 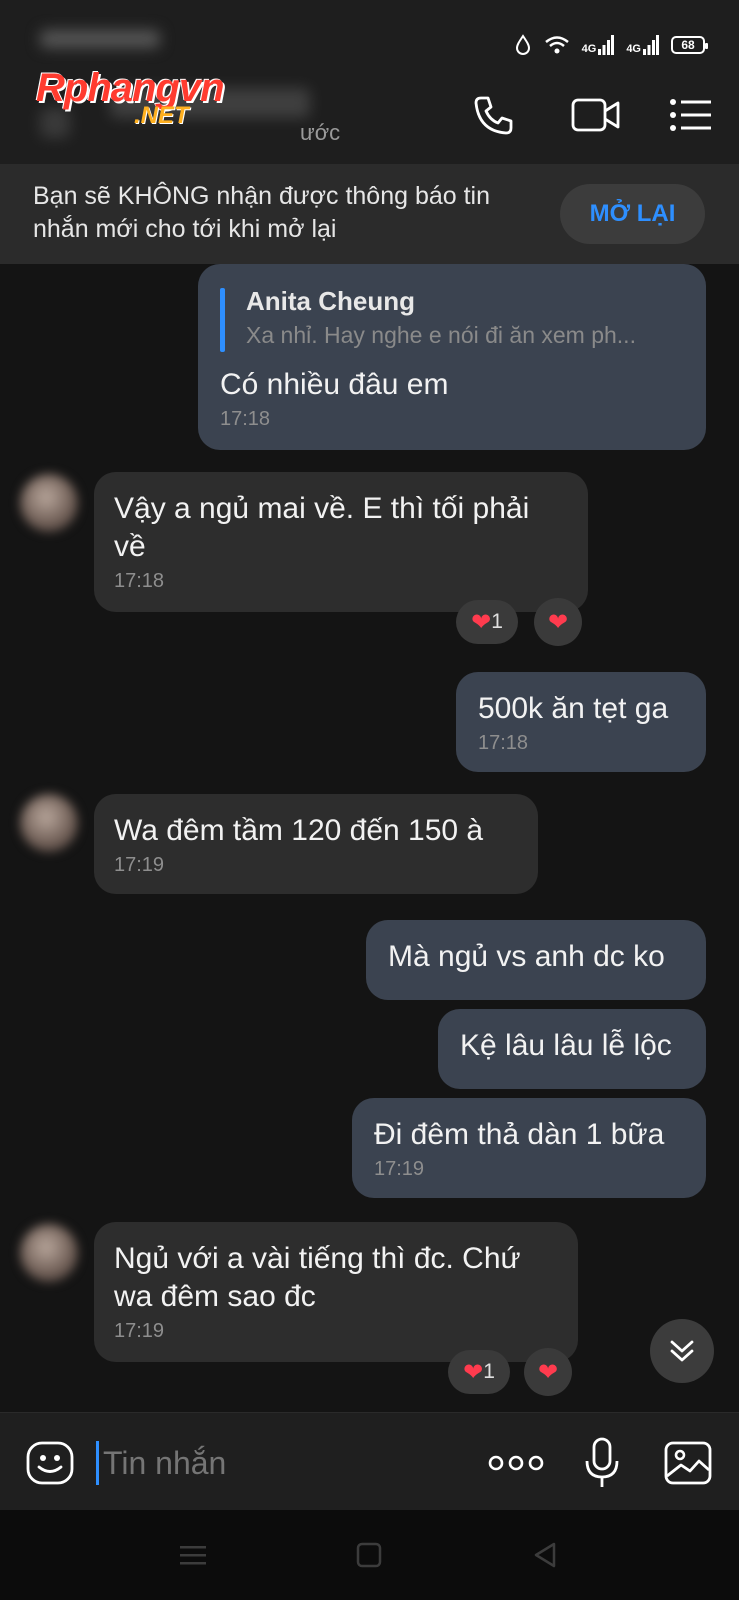 I want to click on message-incoming: Wa đêm tầm 120 đến 150 à 17:19, so click(x=316, y=844).